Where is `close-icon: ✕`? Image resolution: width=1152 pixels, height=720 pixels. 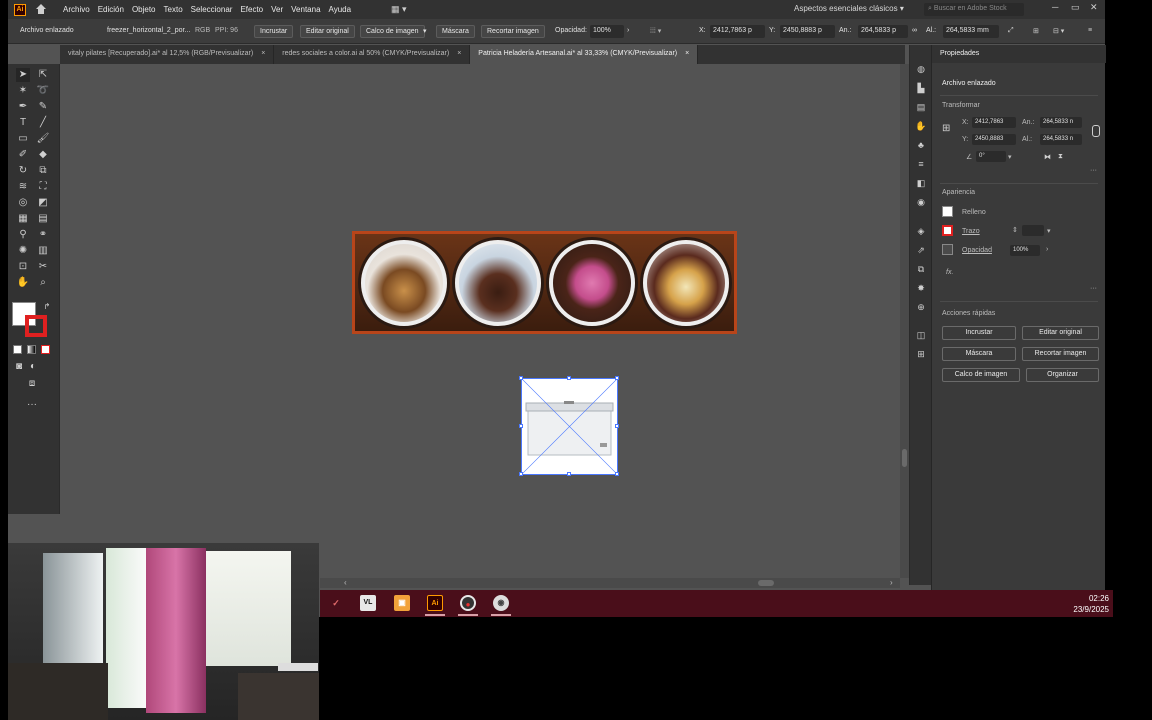 close-icon: ✕ is located at coordinates (1094, 7).